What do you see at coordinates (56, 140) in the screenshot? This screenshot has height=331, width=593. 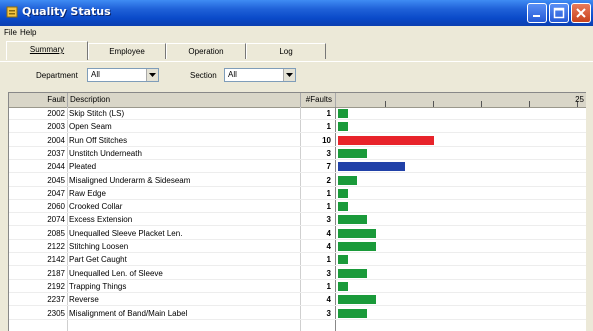 I see `fault-code: 2004` at bounding box center [56, 140].